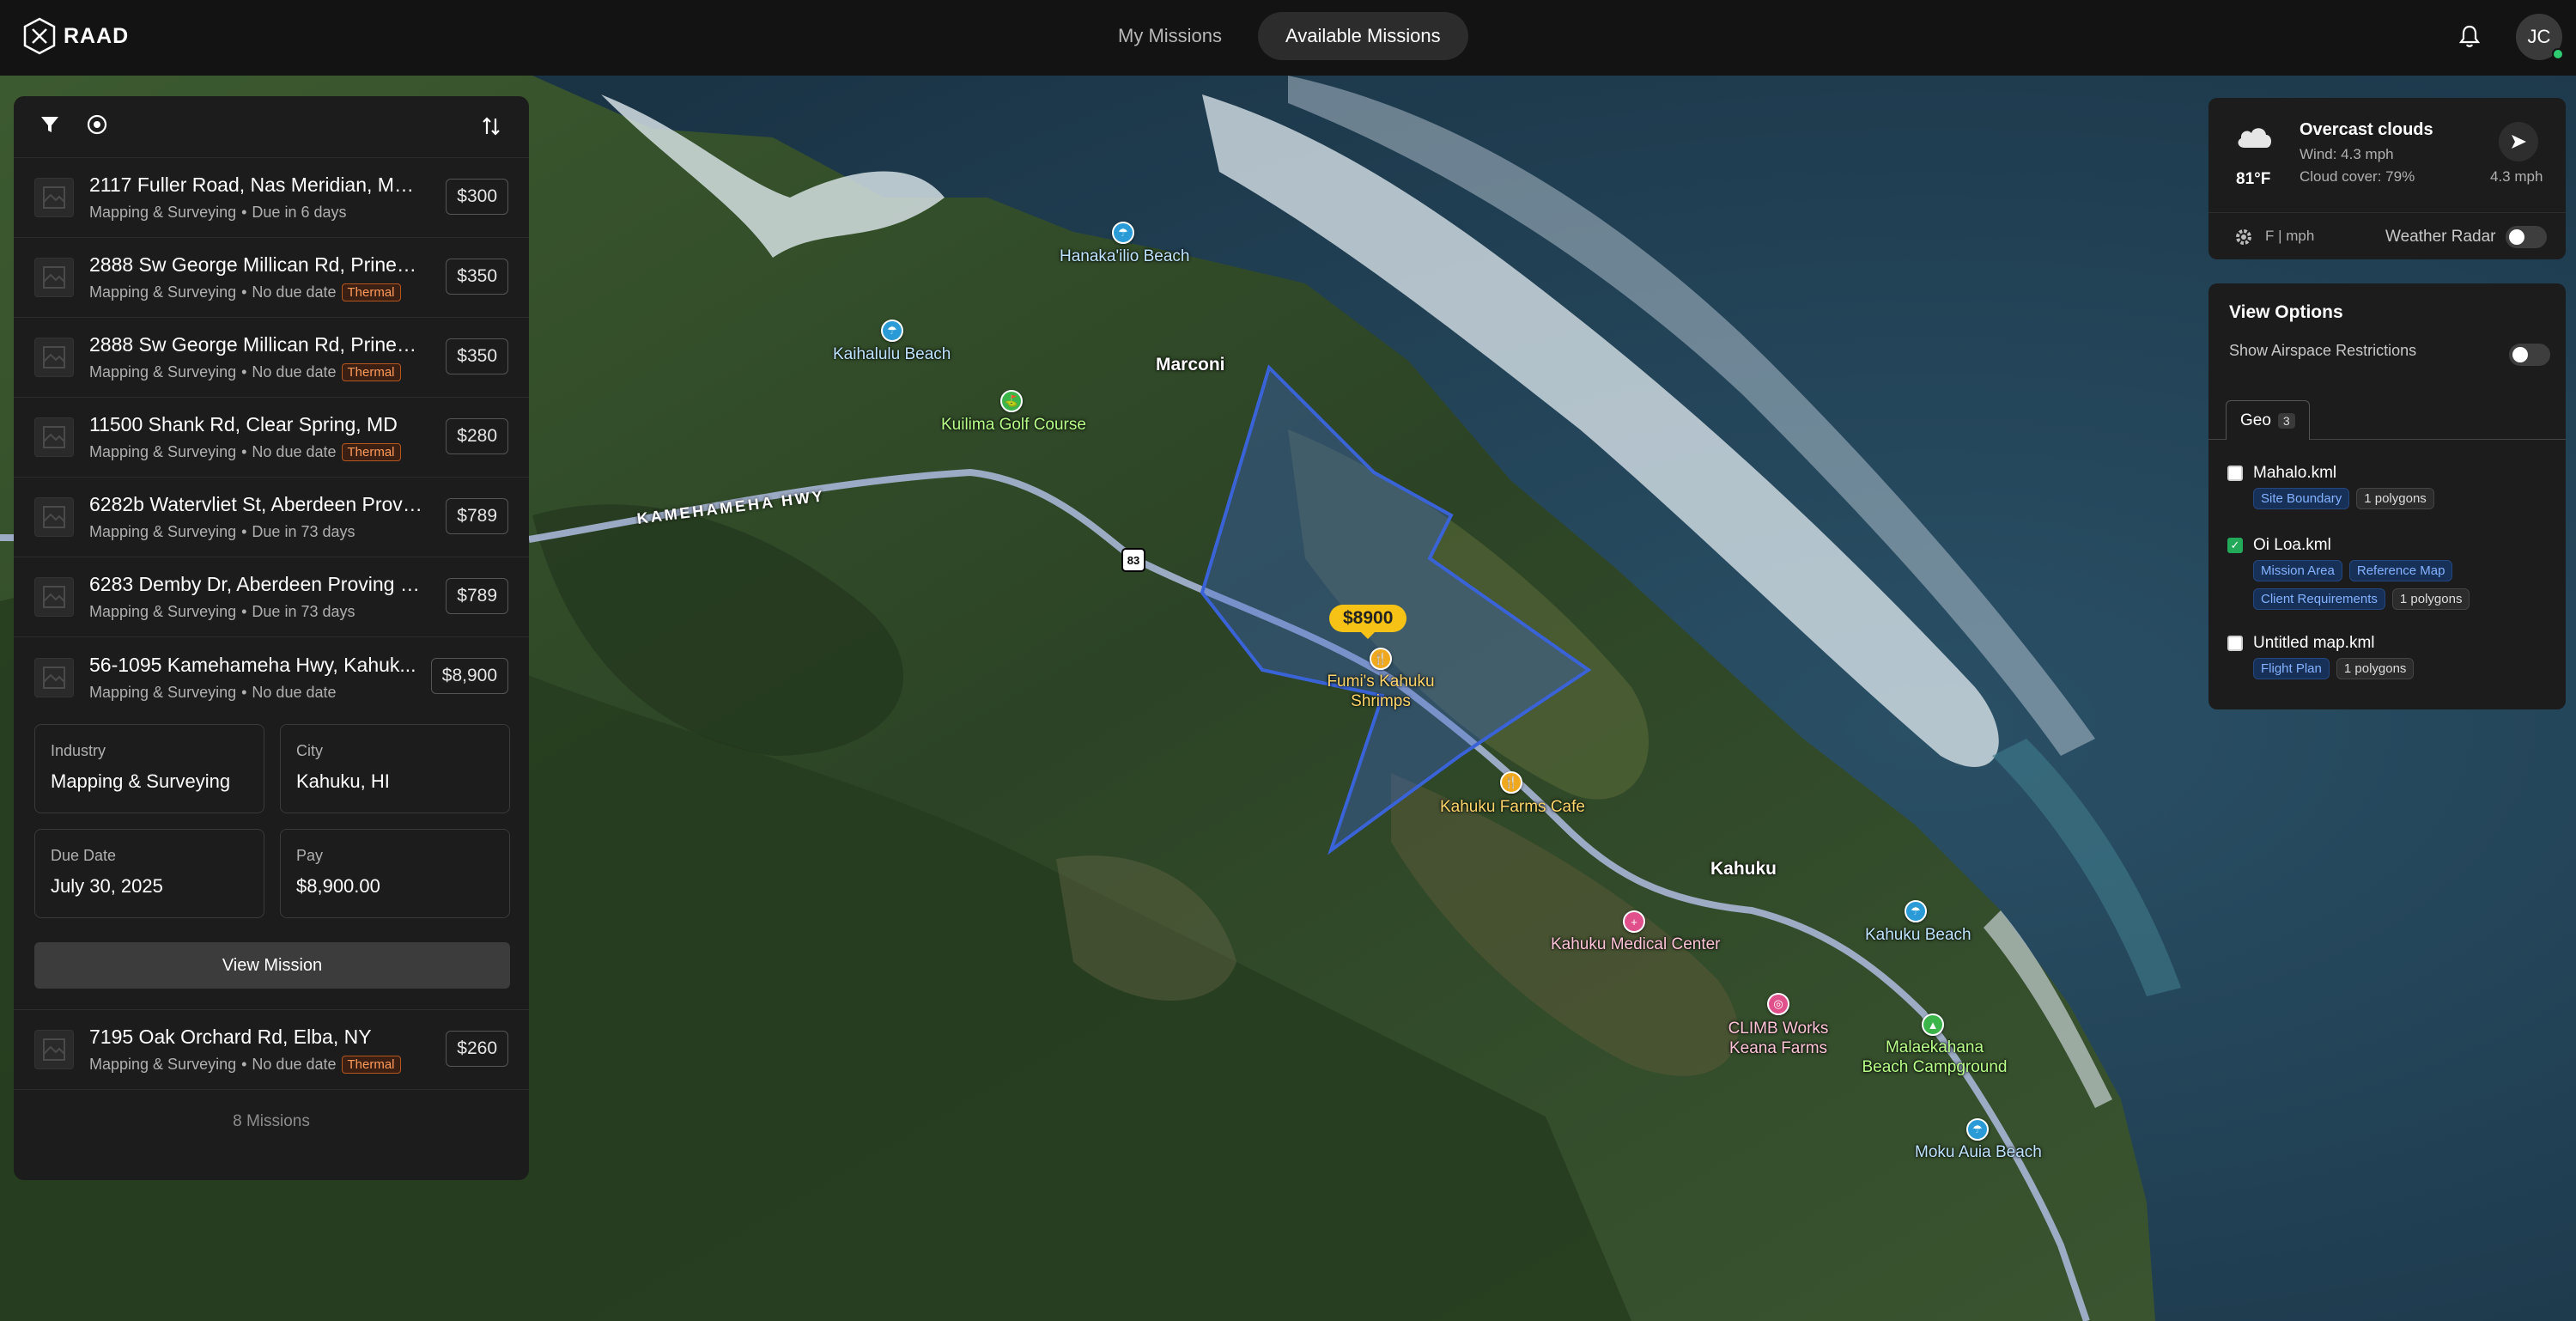 Image resolution: width=2576 pixels, height=1321 pixels. What do you see at coordinates (469, 676) in the screenshot?
I see `mission-price: $8,900` at bounding box center [469, 676].